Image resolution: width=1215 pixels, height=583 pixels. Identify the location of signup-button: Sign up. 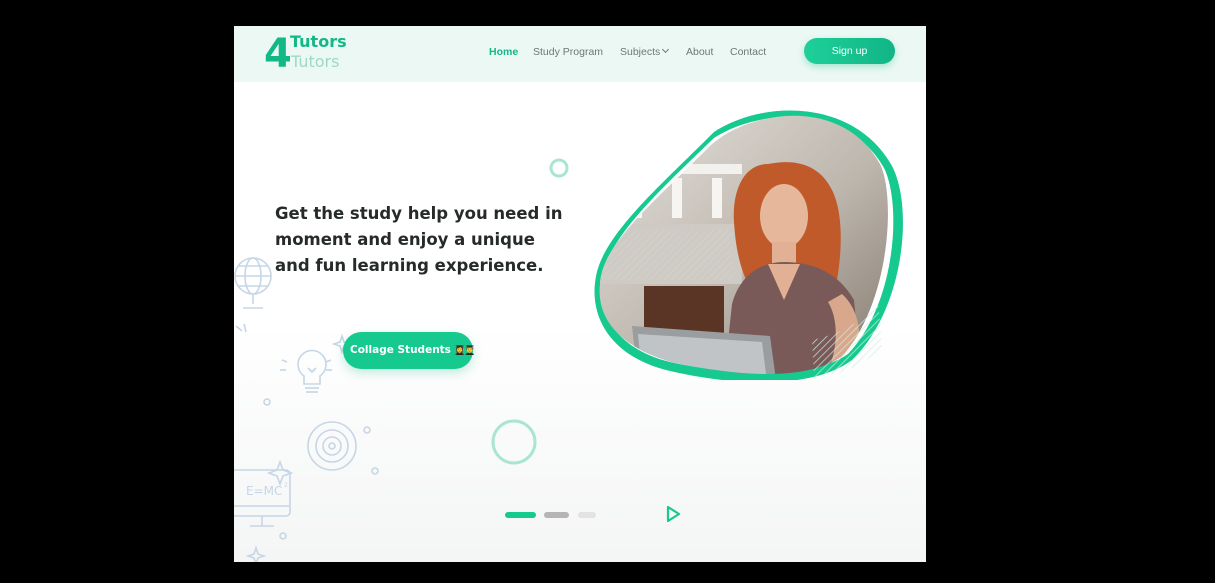
(849, 51).